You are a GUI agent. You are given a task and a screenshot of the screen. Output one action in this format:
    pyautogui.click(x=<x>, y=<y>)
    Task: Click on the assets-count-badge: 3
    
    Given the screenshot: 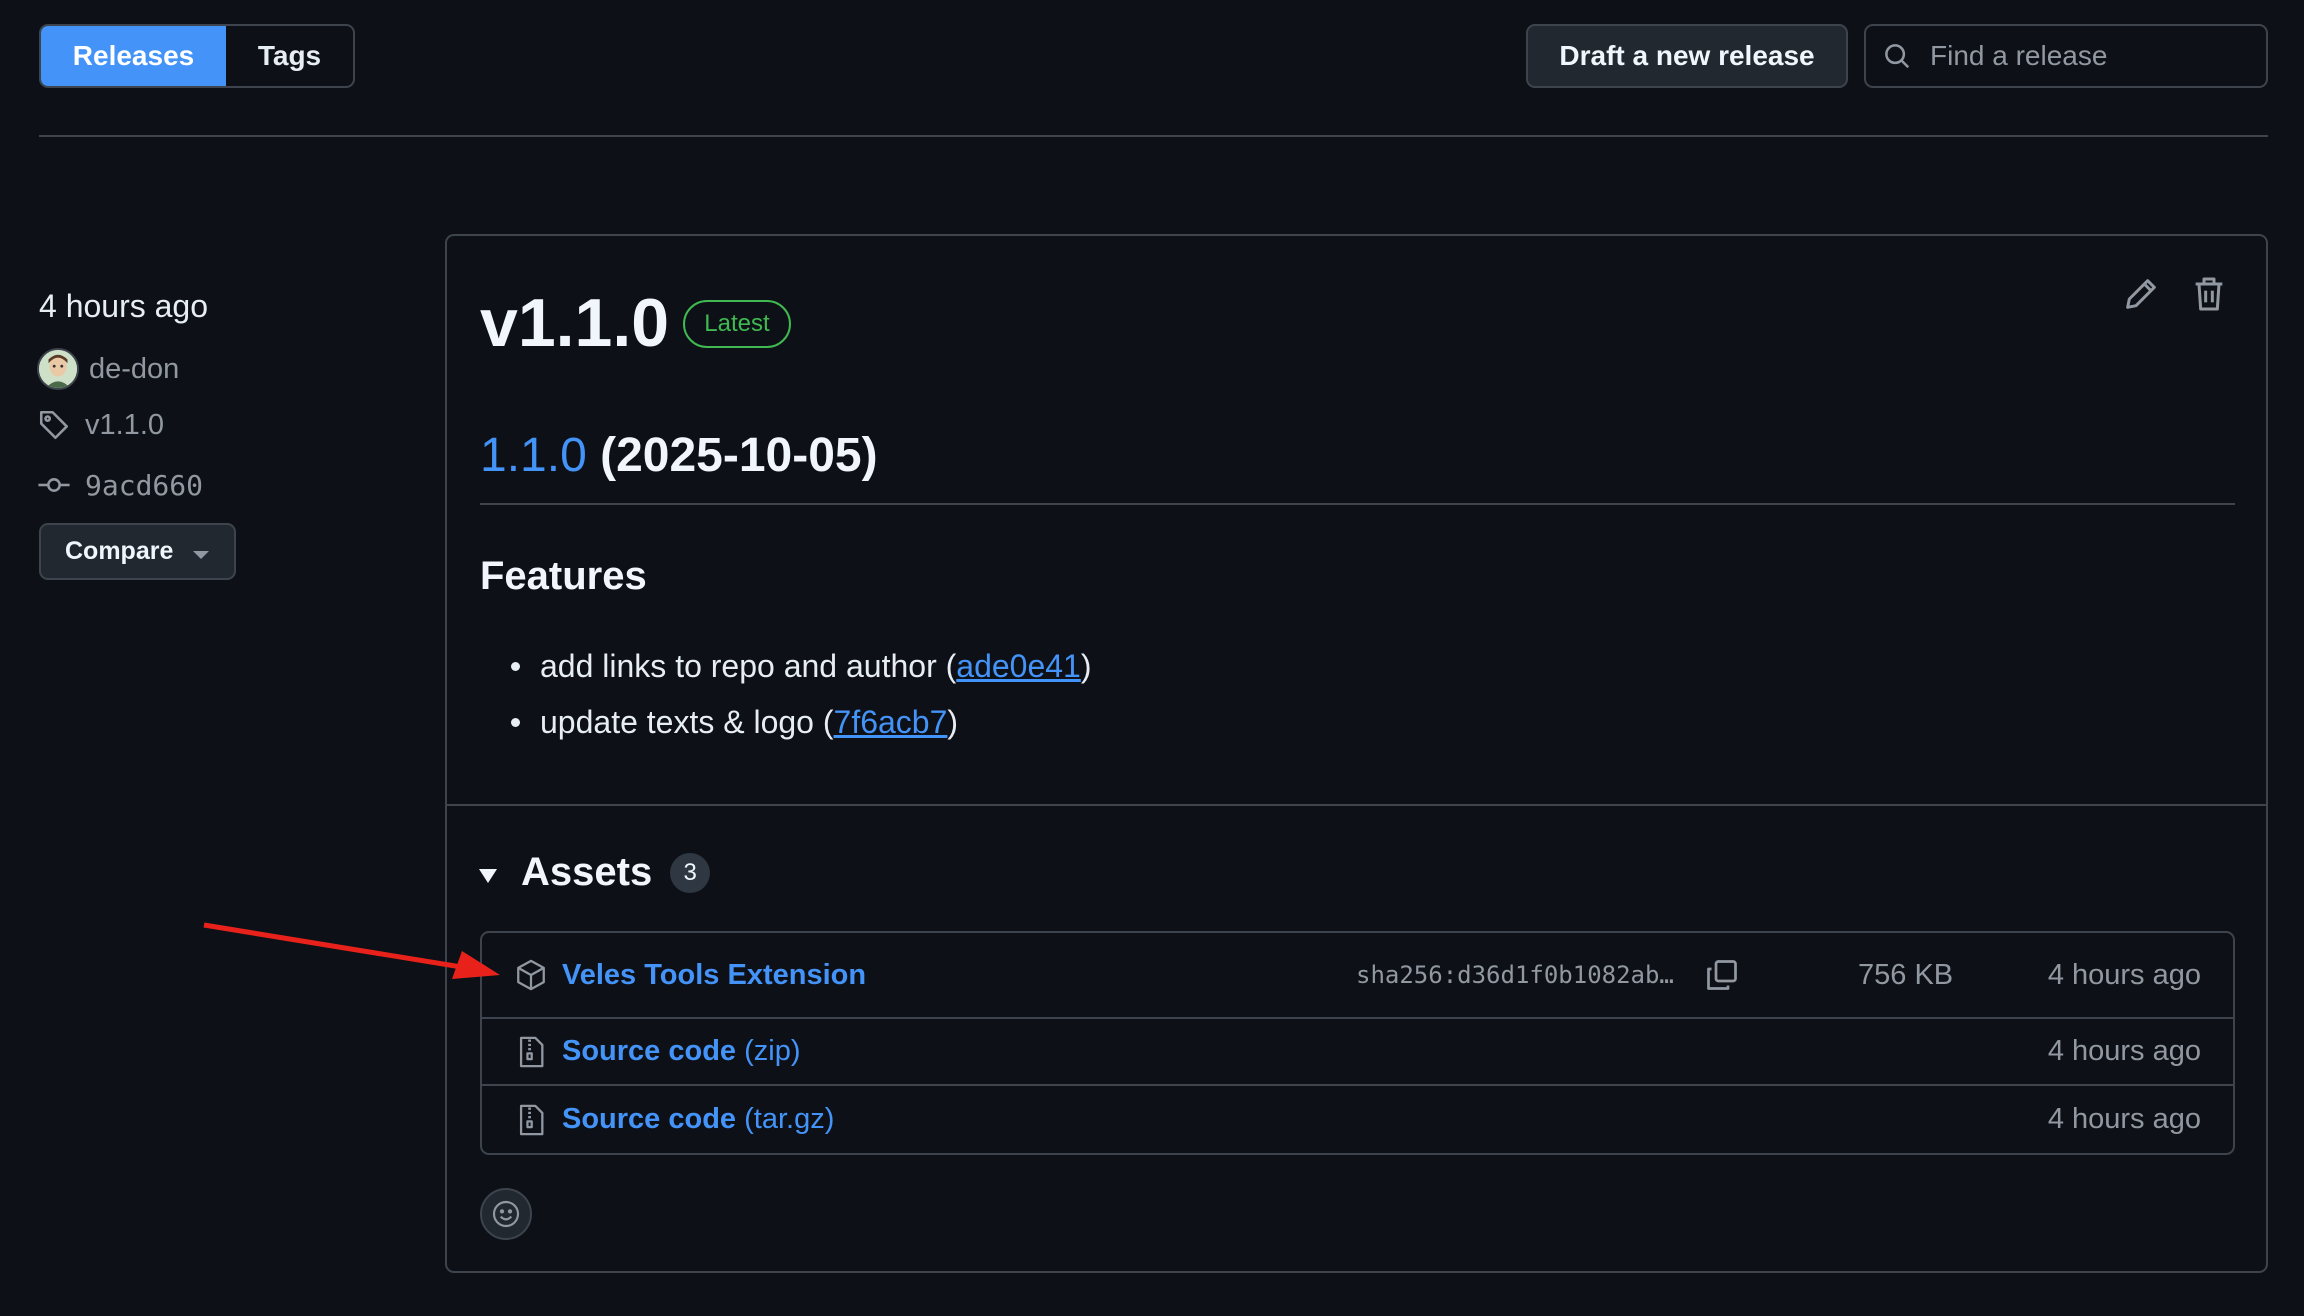 What is the action you would take?
    pyautogui.click(x=690, y=872)
    